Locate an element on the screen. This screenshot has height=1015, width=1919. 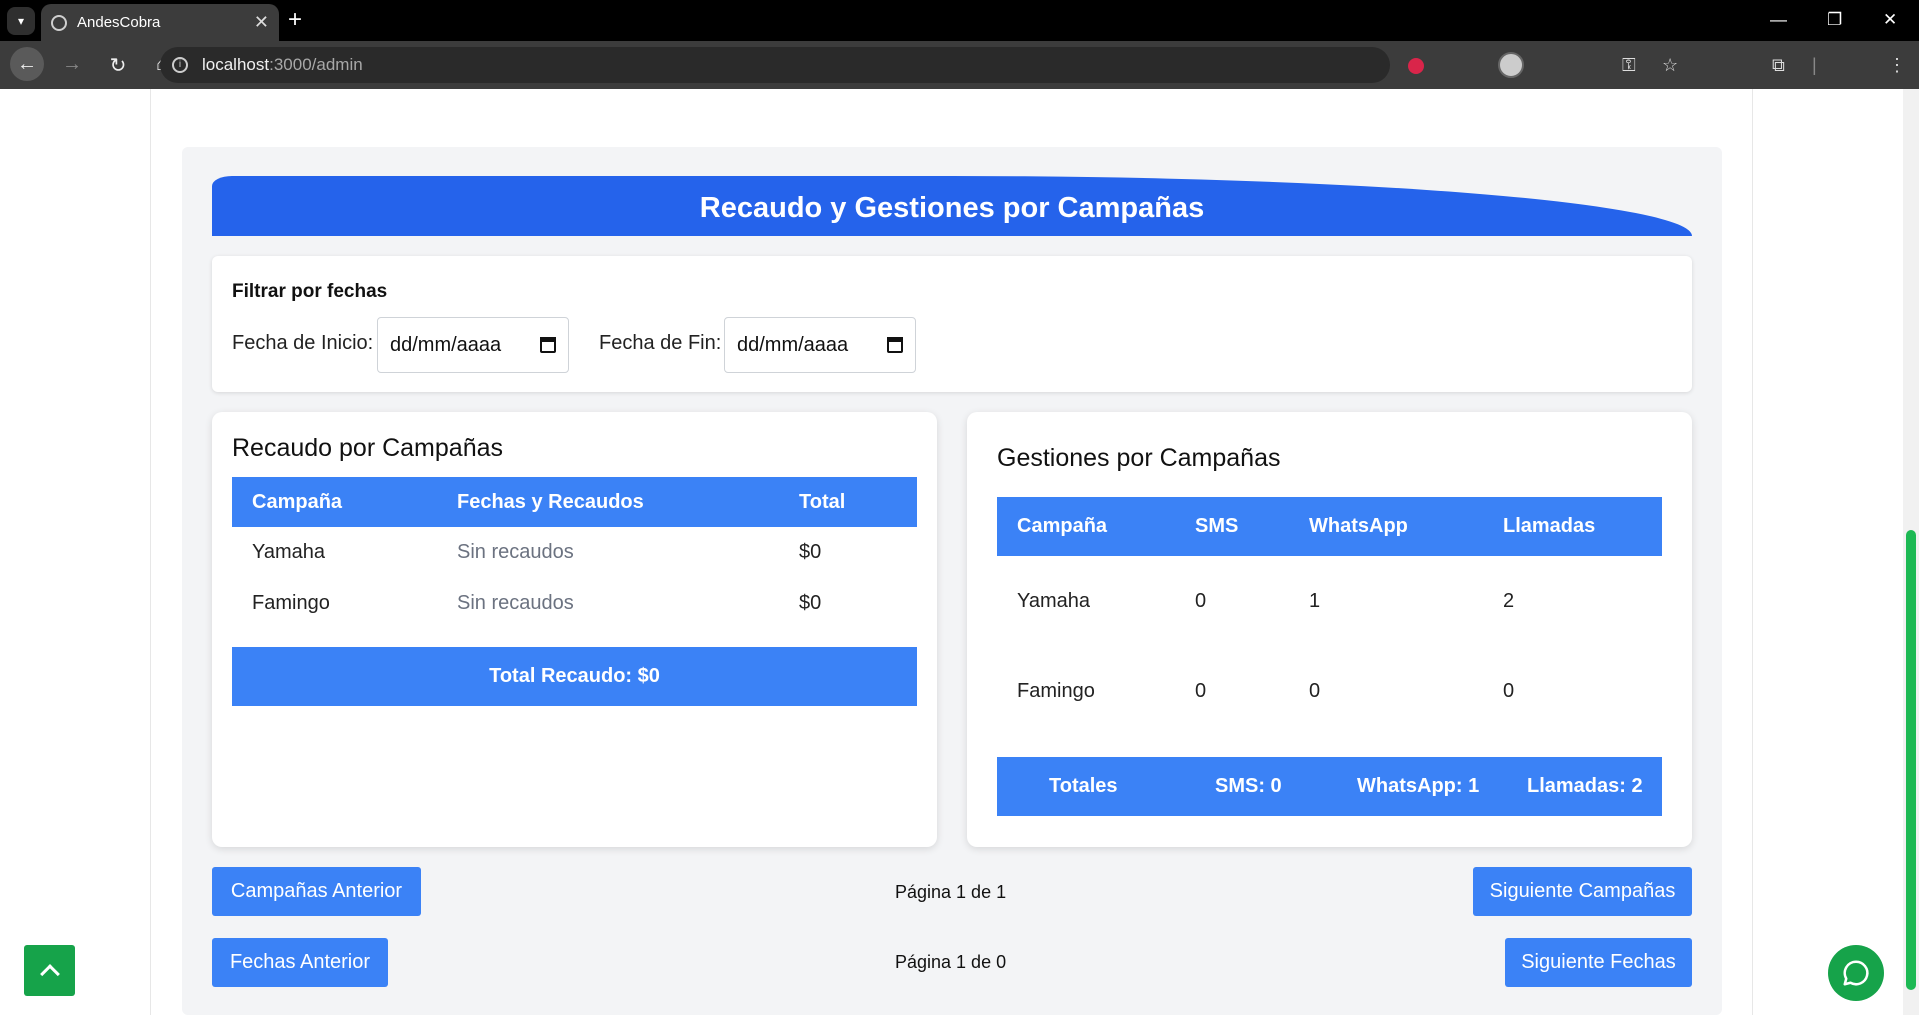
total-recaudo-bar: Total Recaudo: $0 is located at coordinates (574, 676).